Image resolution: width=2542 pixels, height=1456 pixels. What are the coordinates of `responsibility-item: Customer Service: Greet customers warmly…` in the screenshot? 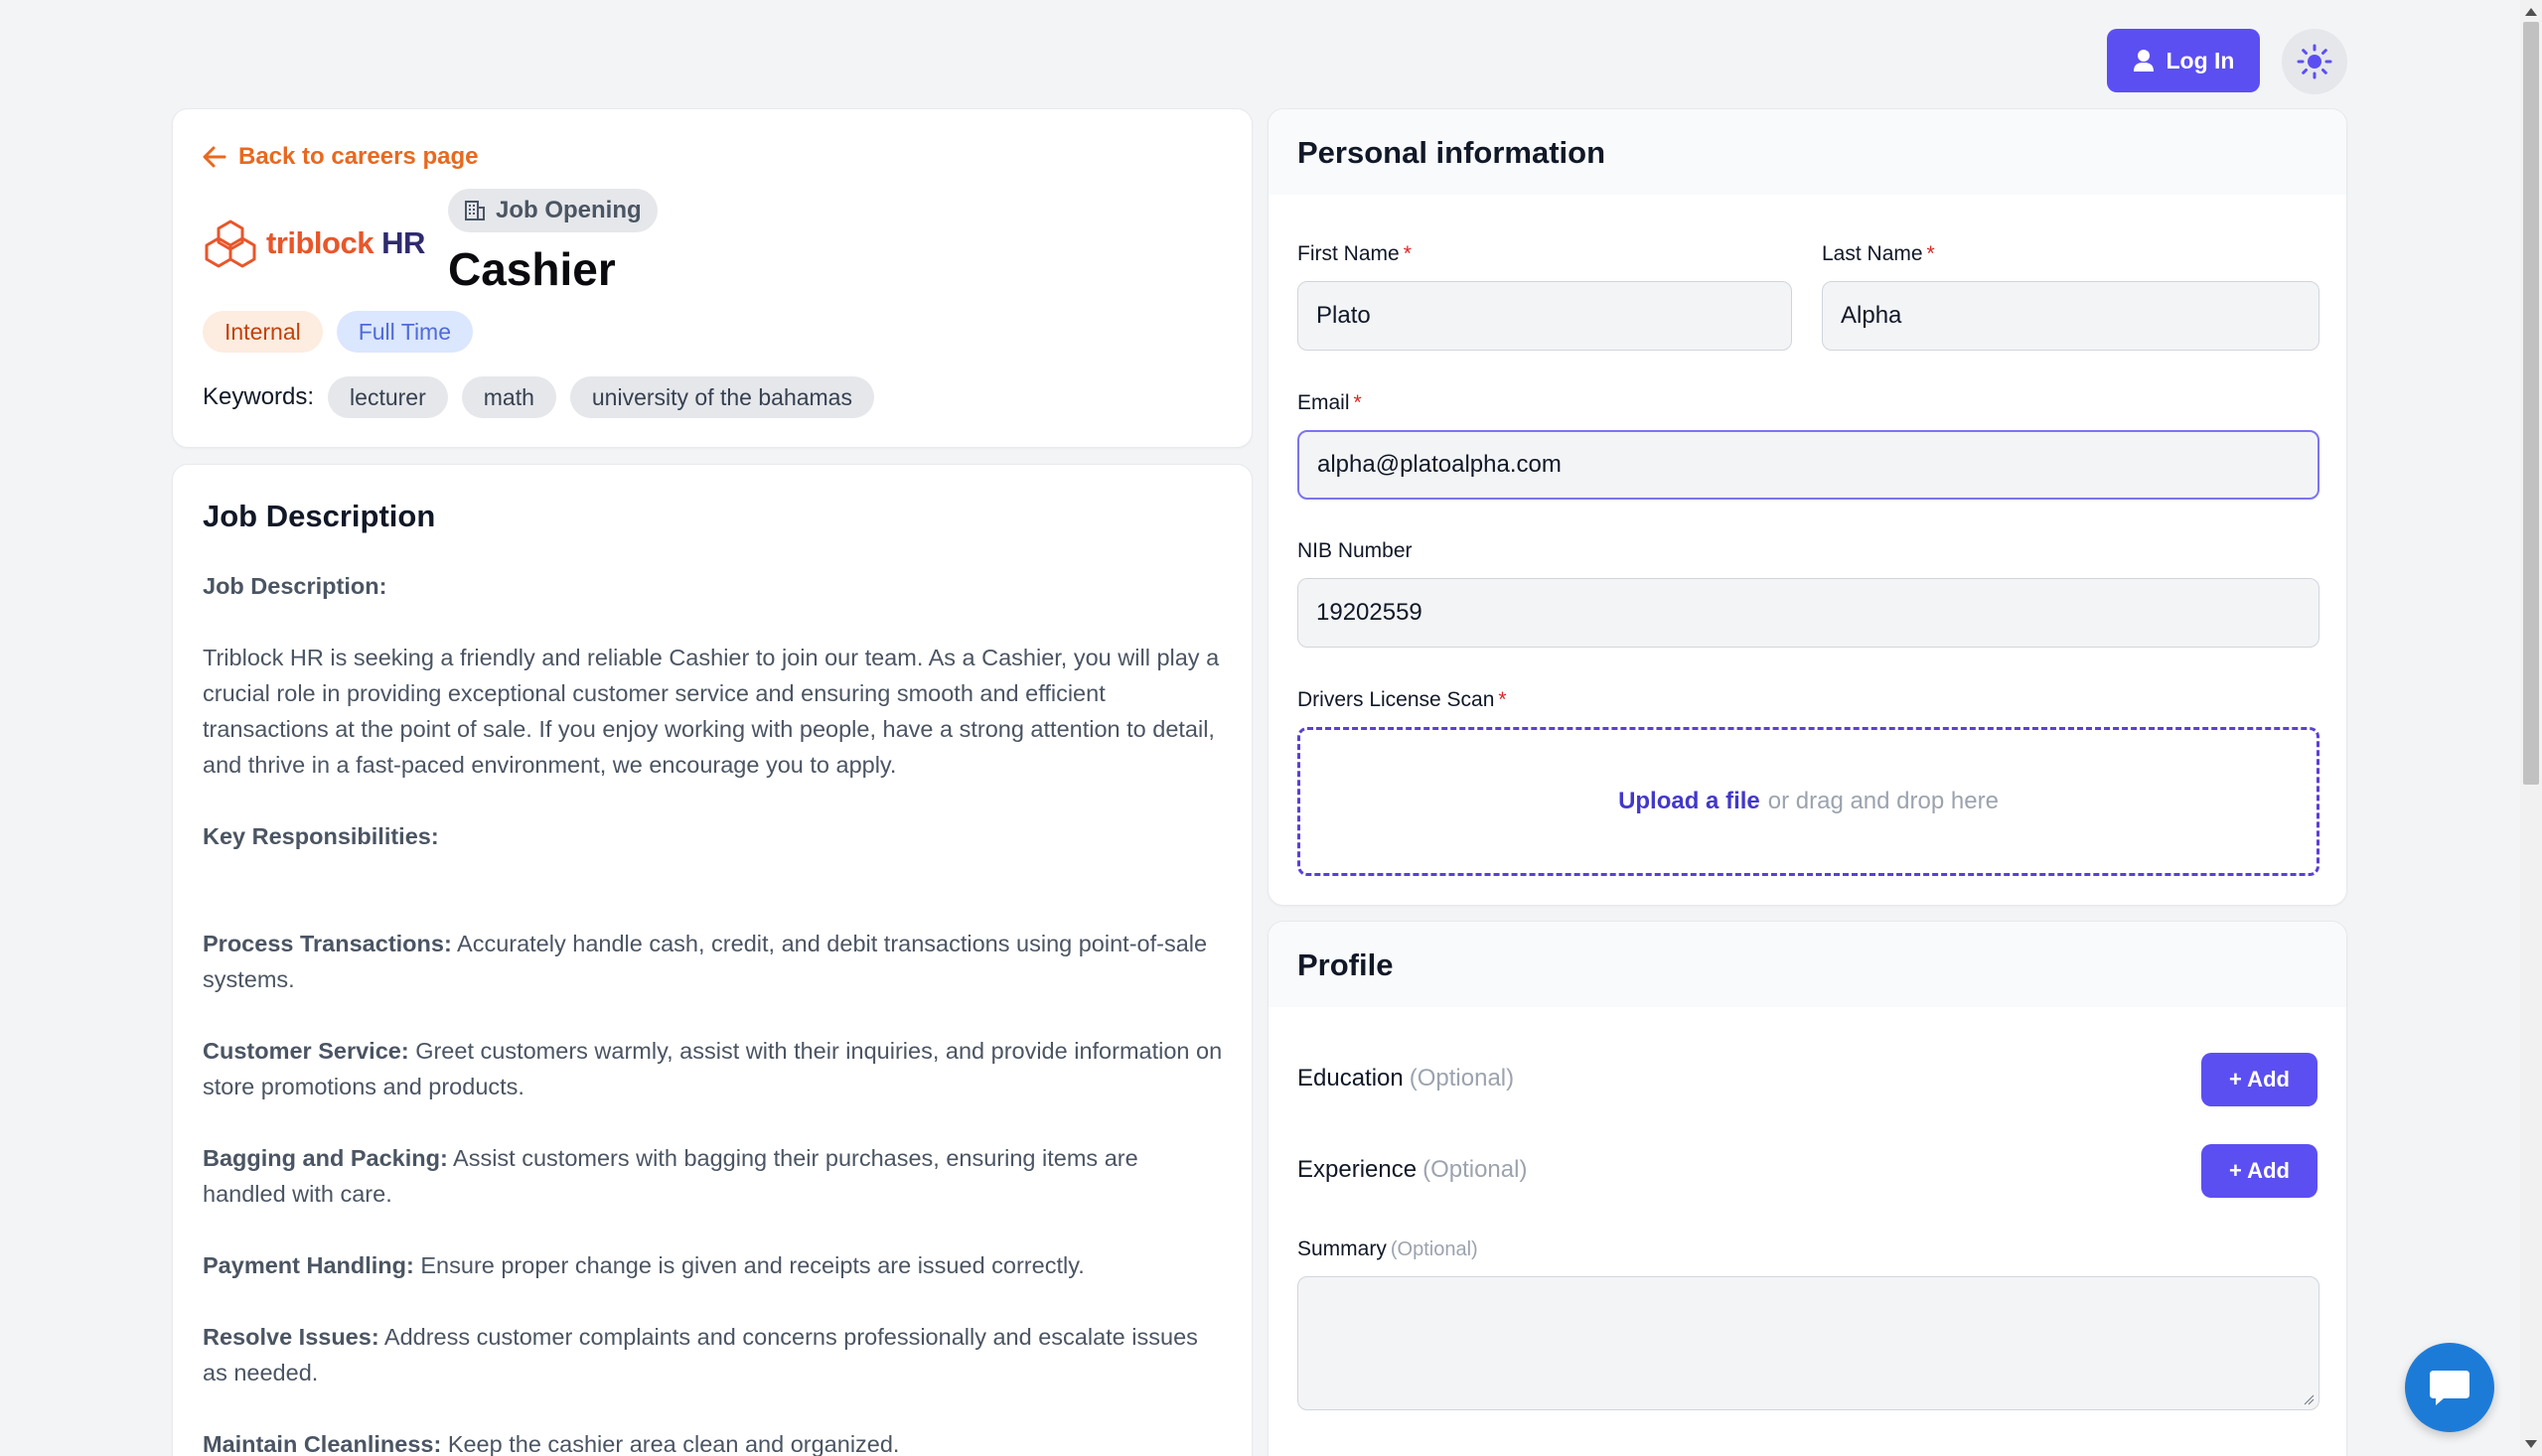 It's located at (713, 1069).